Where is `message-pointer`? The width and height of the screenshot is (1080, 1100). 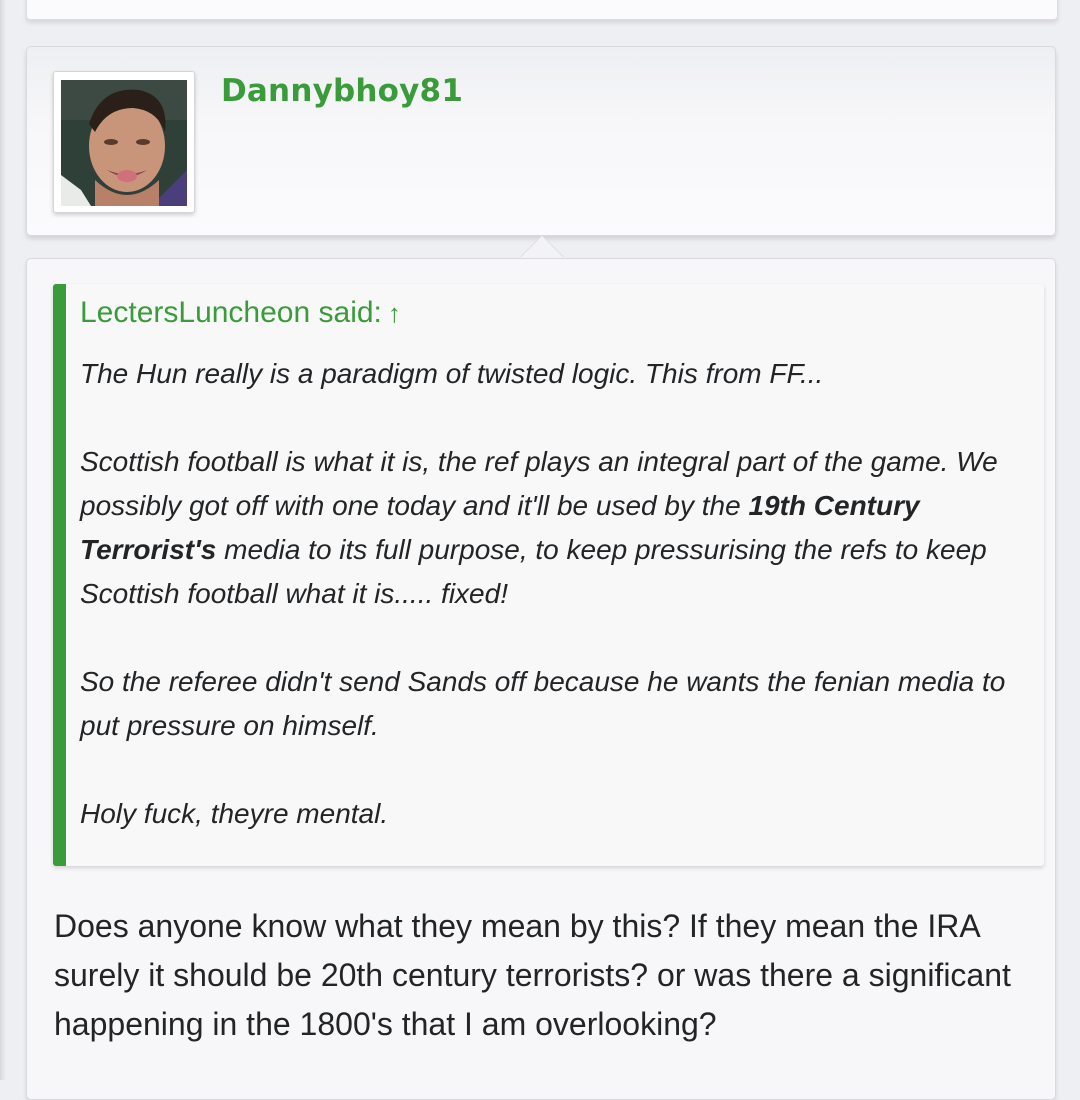 message-pointer is located at coordinates (542, 247).